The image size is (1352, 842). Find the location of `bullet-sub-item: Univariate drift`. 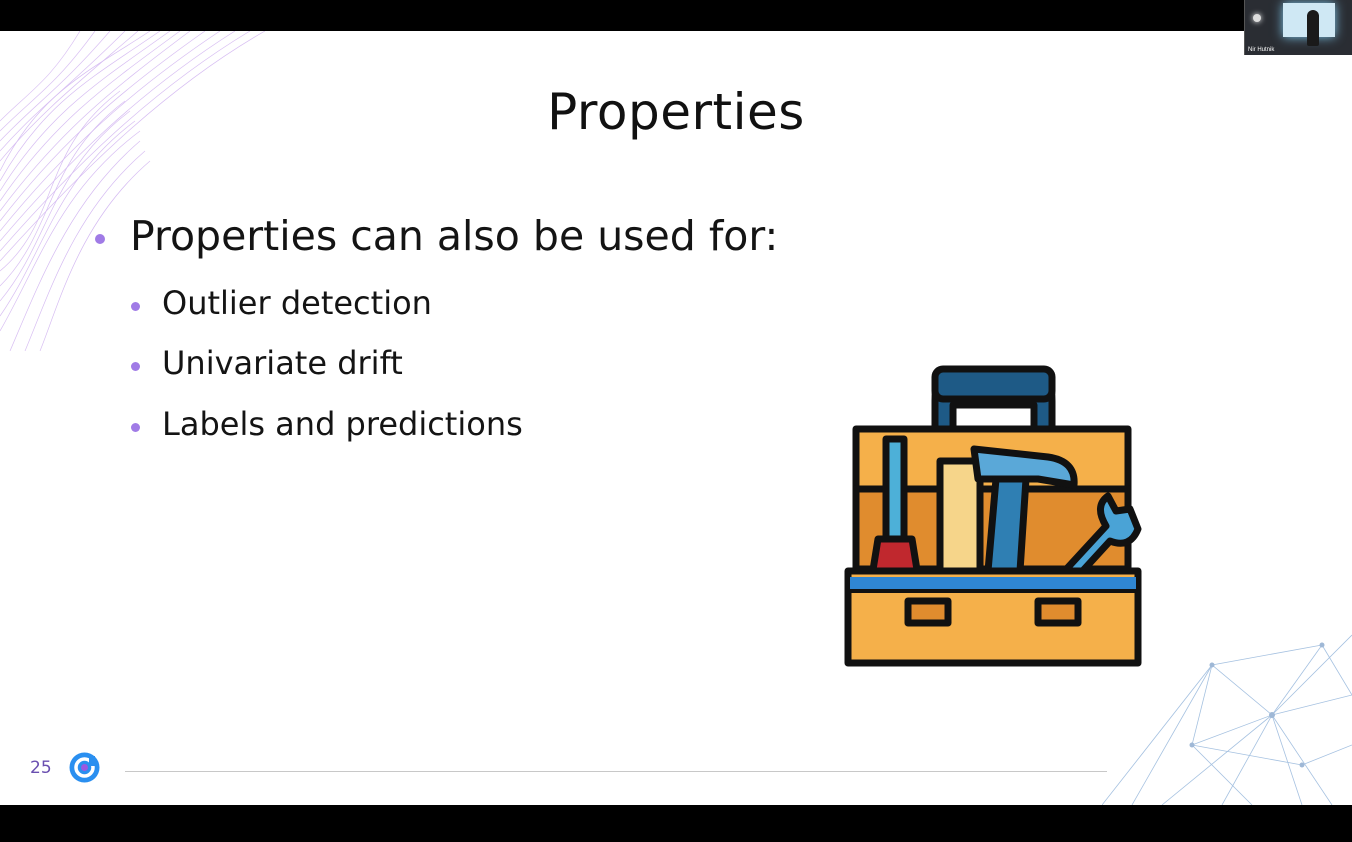

bullet-sub-item: Univariate drift is located at coordinates (267, 363).